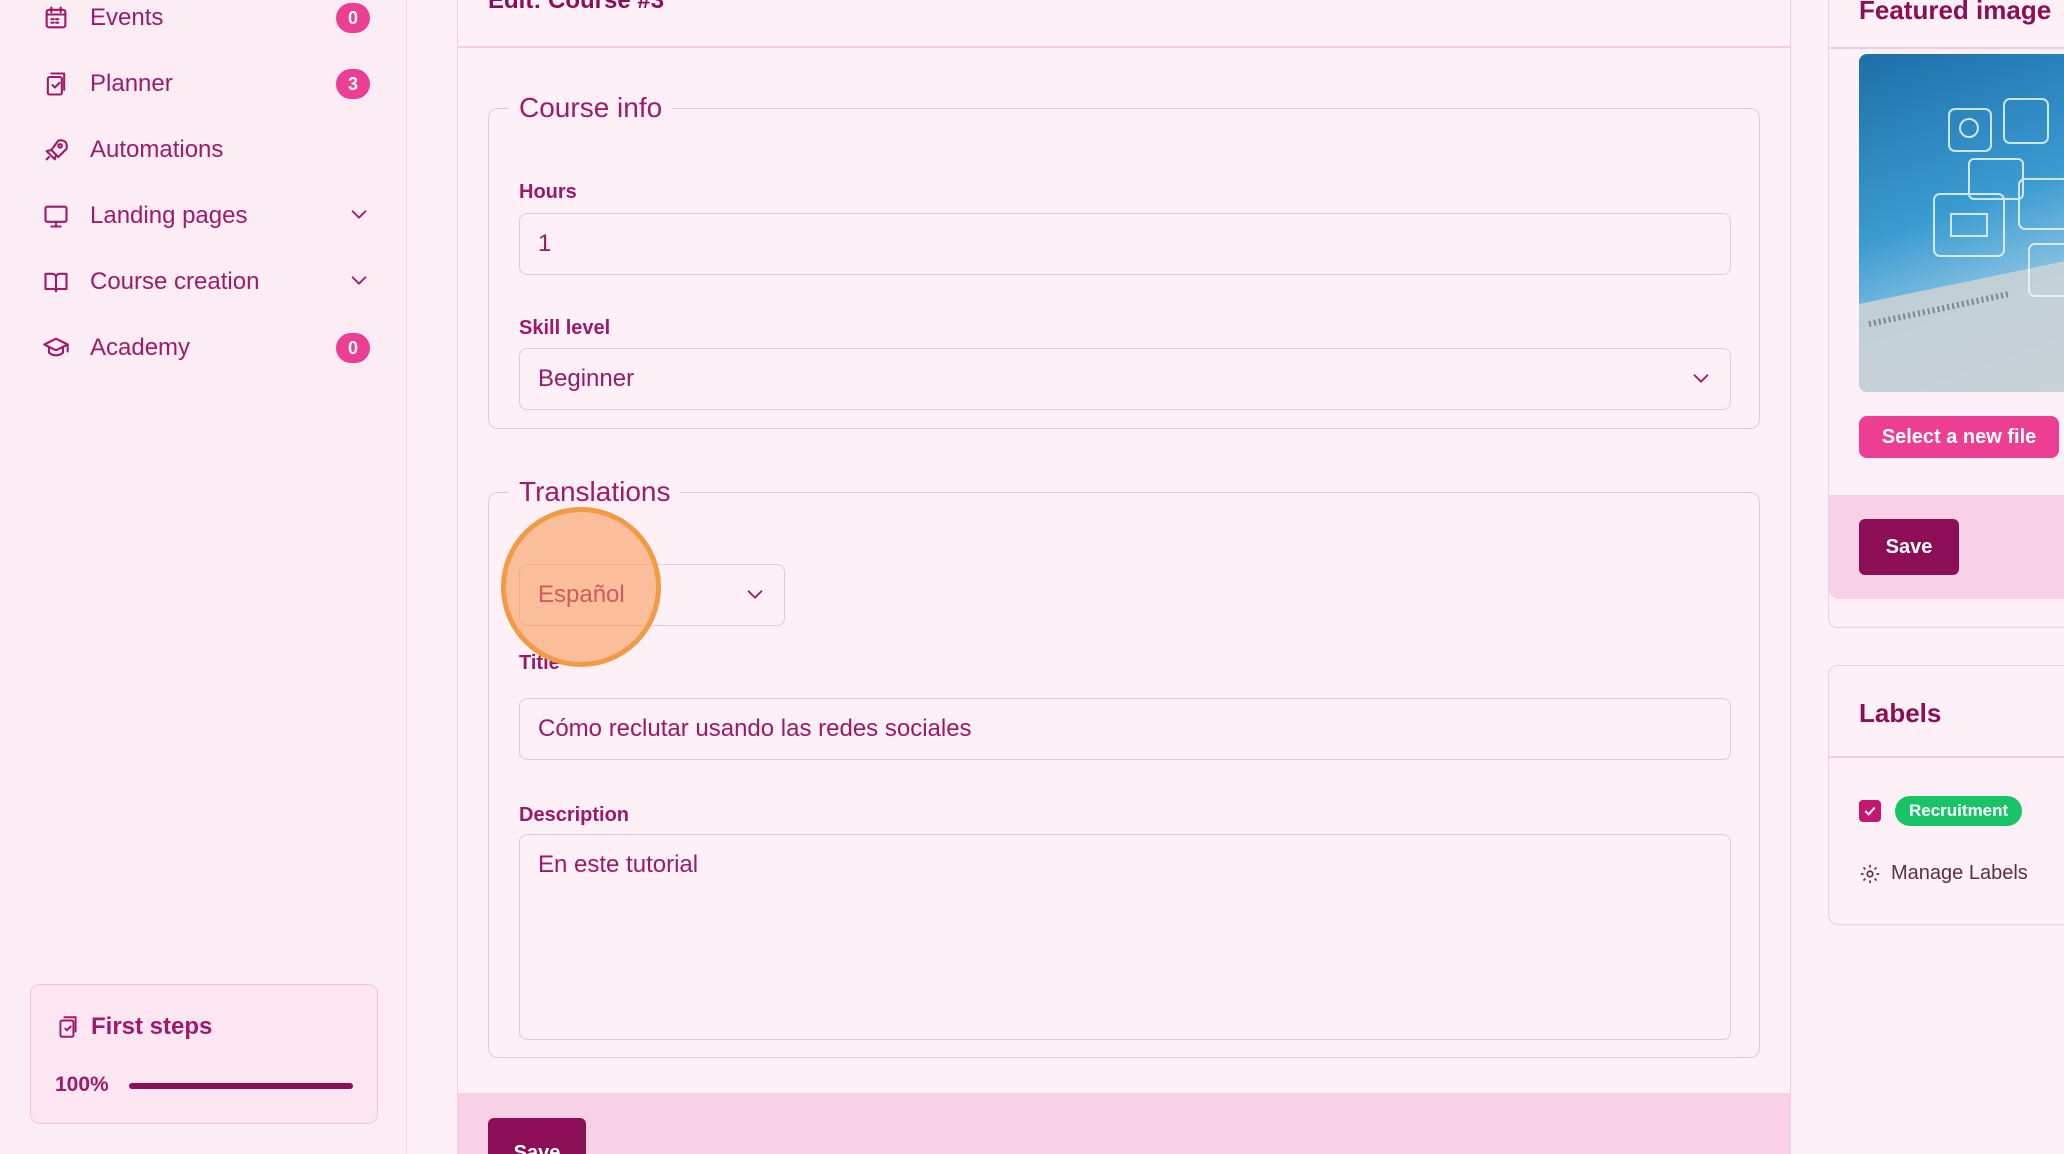  Describe the element at coordinates (586, 378) in the screenshot. I see `skill-level-value: Beginner` at that location.